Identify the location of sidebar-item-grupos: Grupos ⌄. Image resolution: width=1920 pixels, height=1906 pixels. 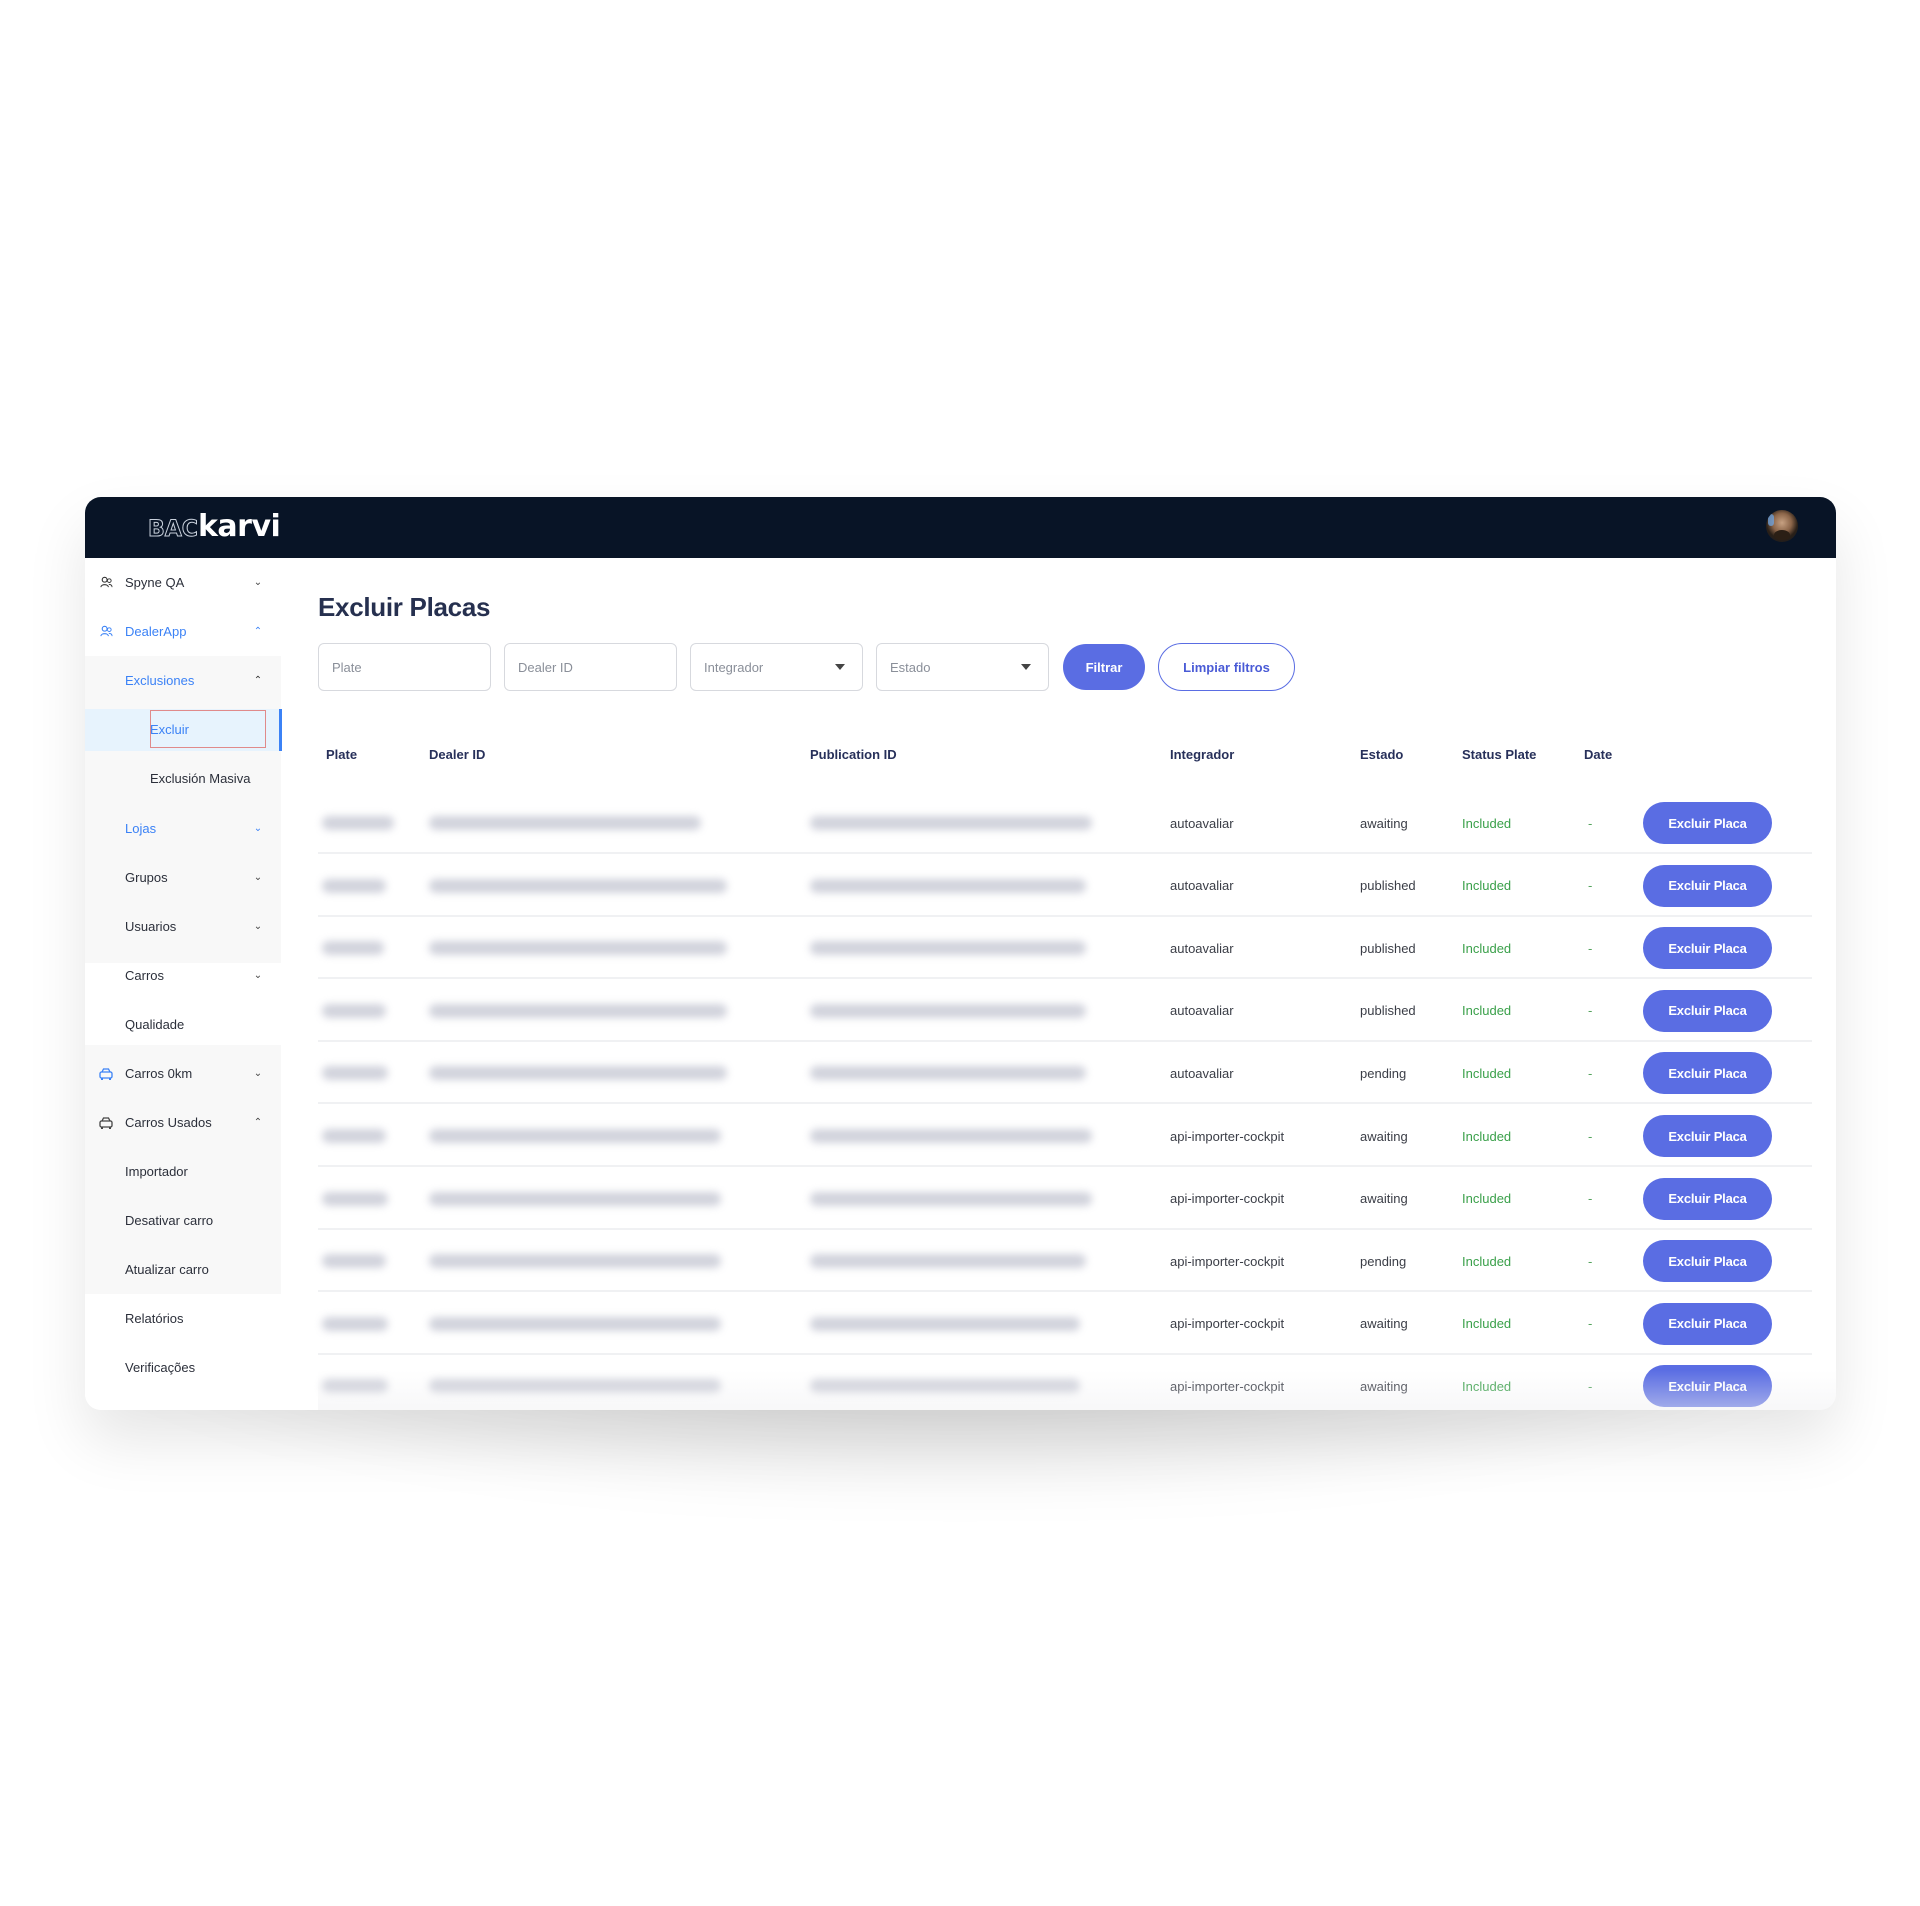
(183, 877).